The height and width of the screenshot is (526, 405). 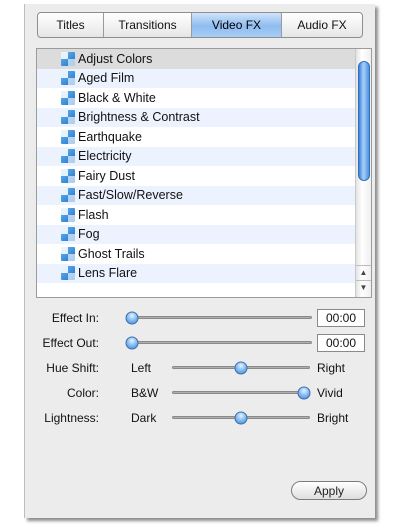 I want to click on effect-in-time-field: 00:00, so click(x=341, y=318).